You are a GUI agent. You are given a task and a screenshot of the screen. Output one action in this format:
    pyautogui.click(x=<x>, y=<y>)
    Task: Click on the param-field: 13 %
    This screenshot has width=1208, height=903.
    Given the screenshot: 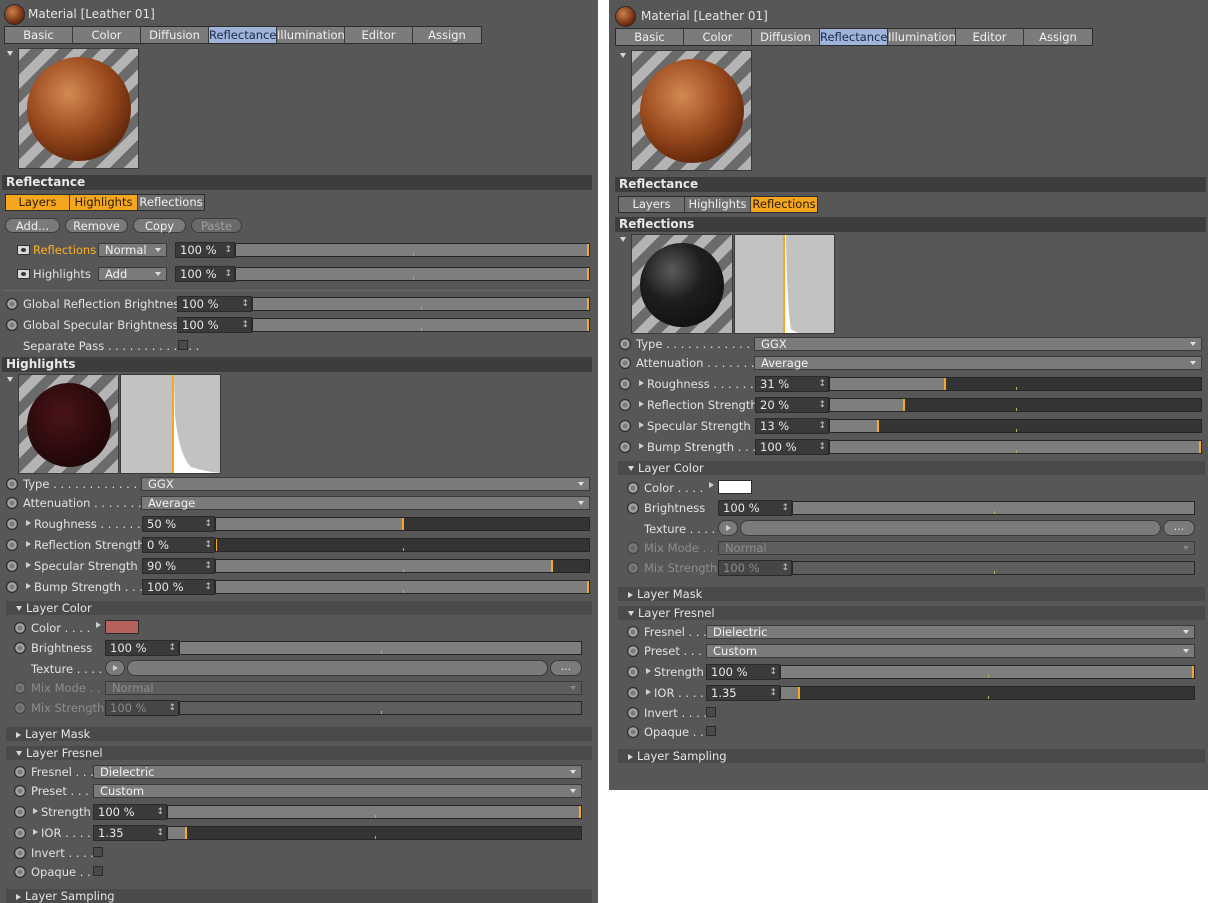 What is the action you would take?
    pyautogui.click(x=792, y=426)
    